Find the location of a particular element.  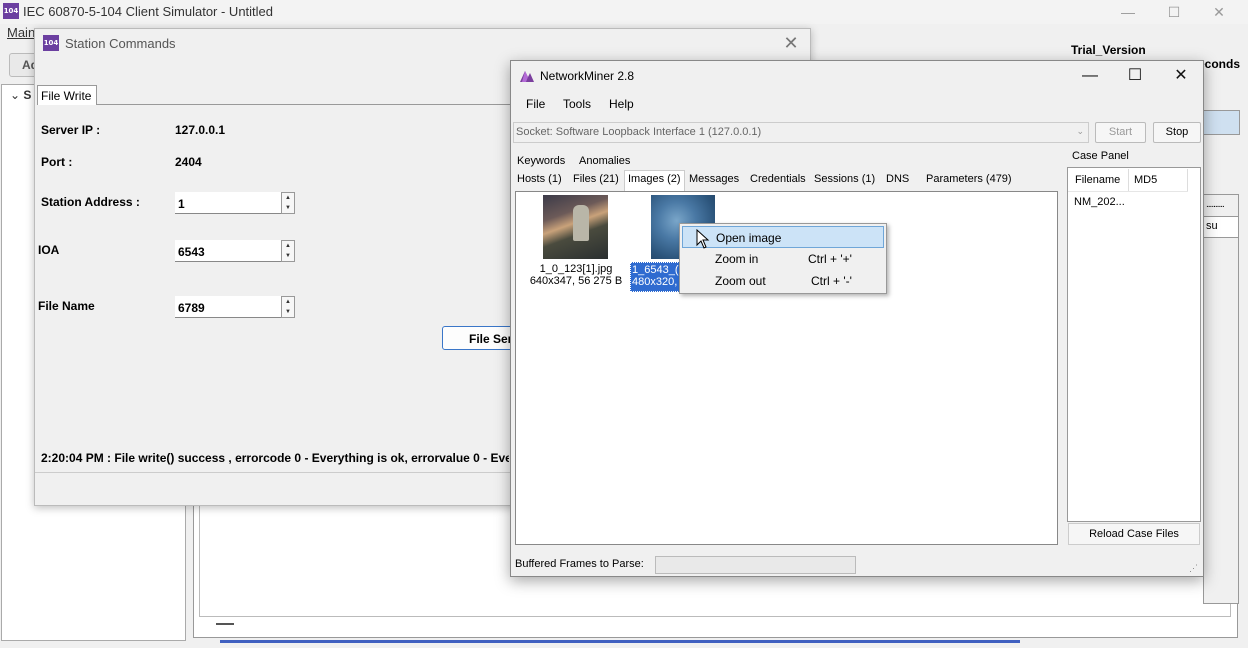

menu-item-label: Open image is located at coordinates (749, 238).